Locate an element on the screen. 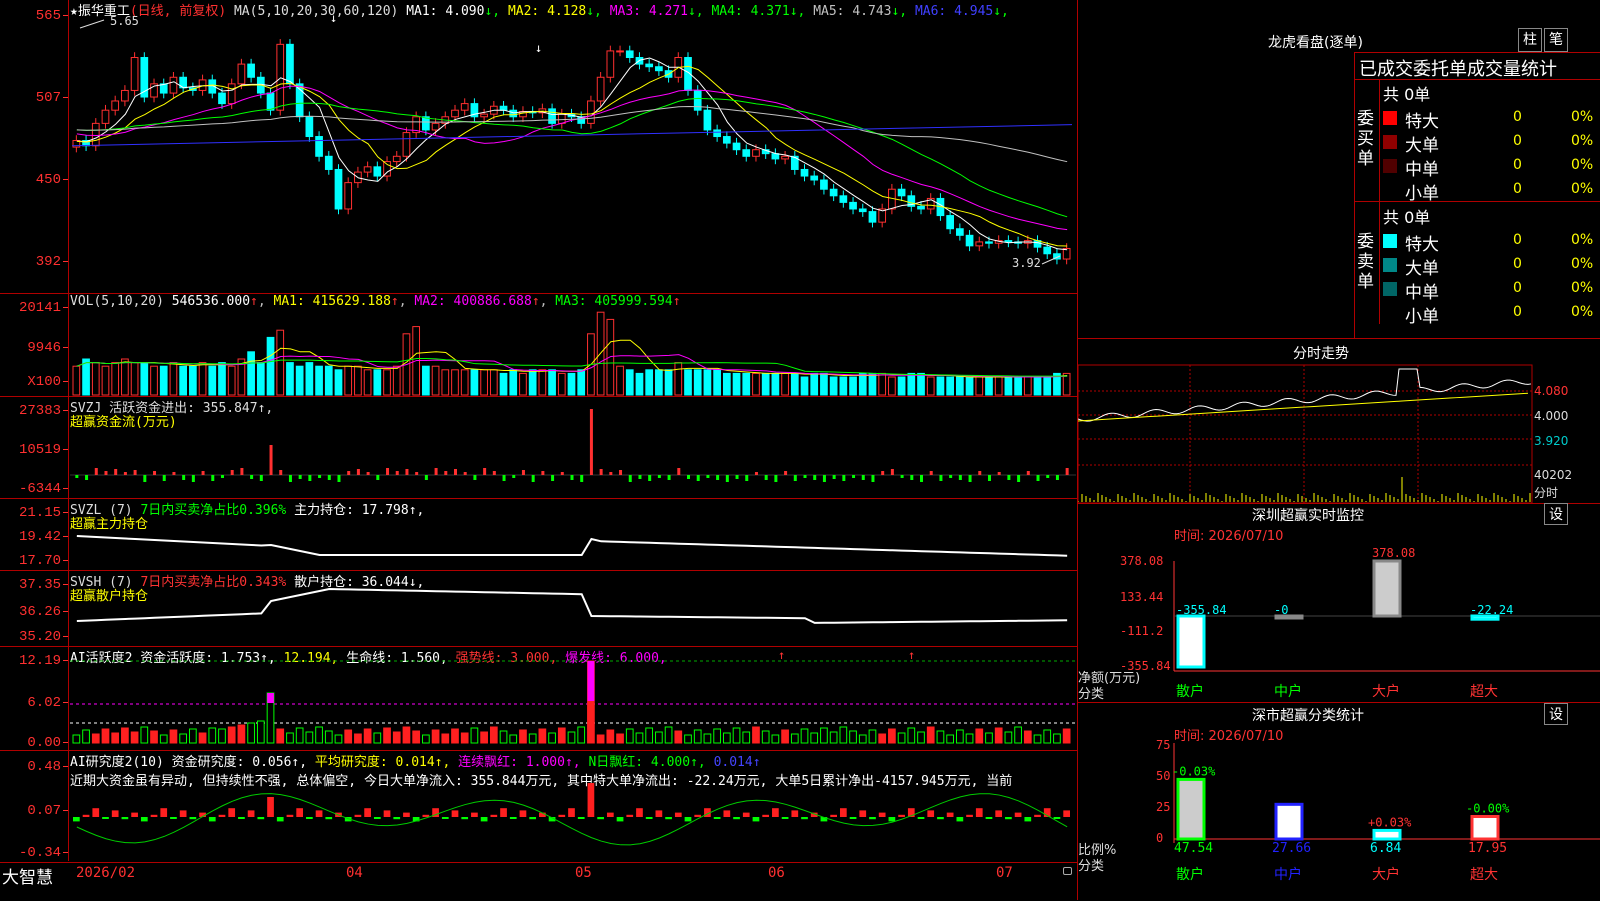 The image size is (1600, 901). stroke-button: 笔 is located at coordinates (1556, 40).